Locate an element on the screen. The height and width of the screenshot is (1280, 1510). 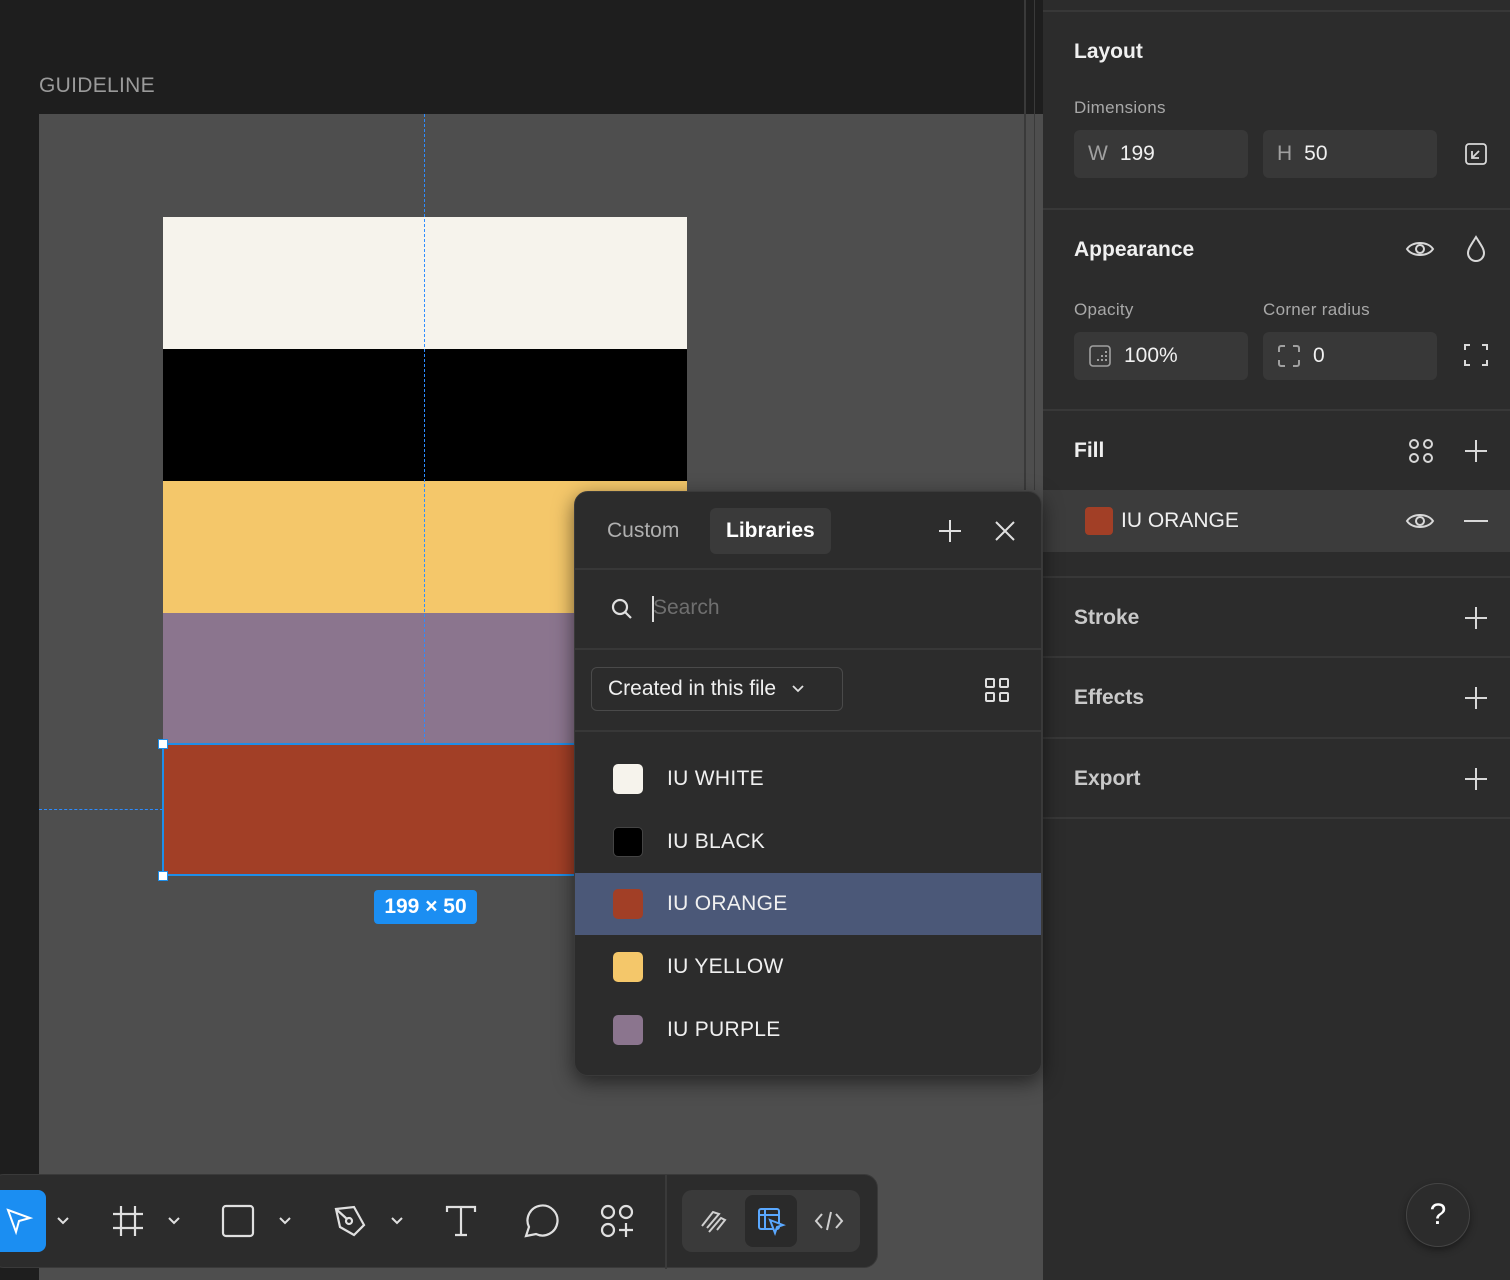
opacity-icon is located at coordinates (1100, 356).